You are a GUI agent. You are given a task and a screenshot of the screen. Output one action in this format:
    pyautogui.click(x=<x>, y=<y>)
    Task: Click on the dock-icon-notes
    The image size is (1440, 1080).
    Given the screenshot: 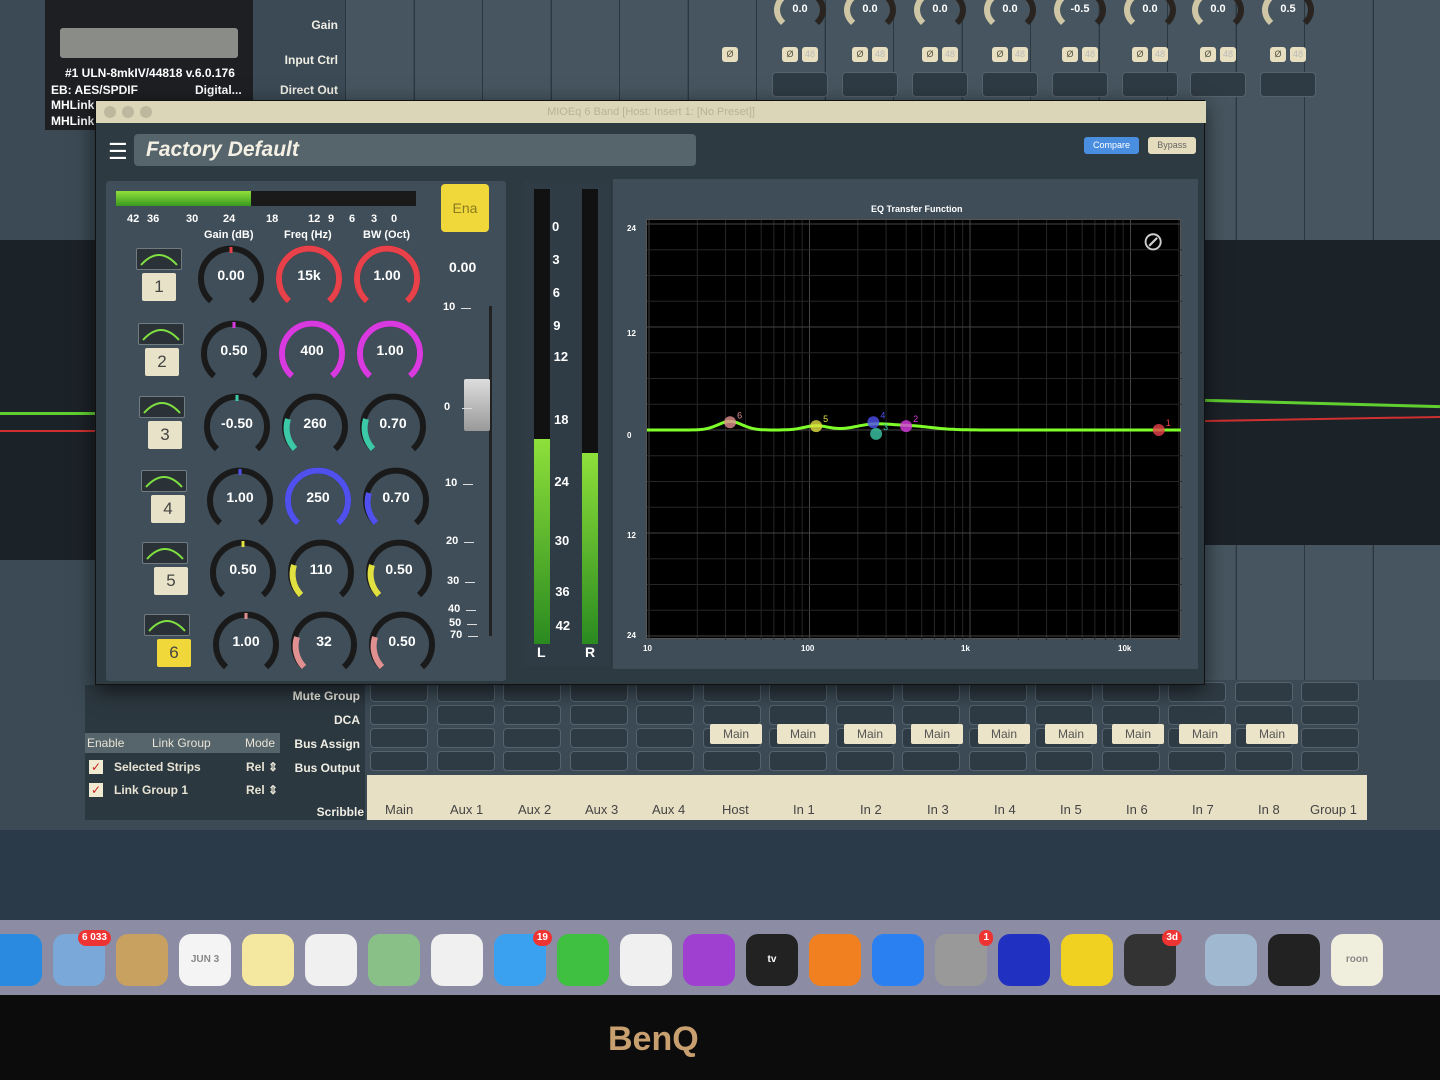 What is the action you would take?
    pyautogui.click(x=268, y=960)
    